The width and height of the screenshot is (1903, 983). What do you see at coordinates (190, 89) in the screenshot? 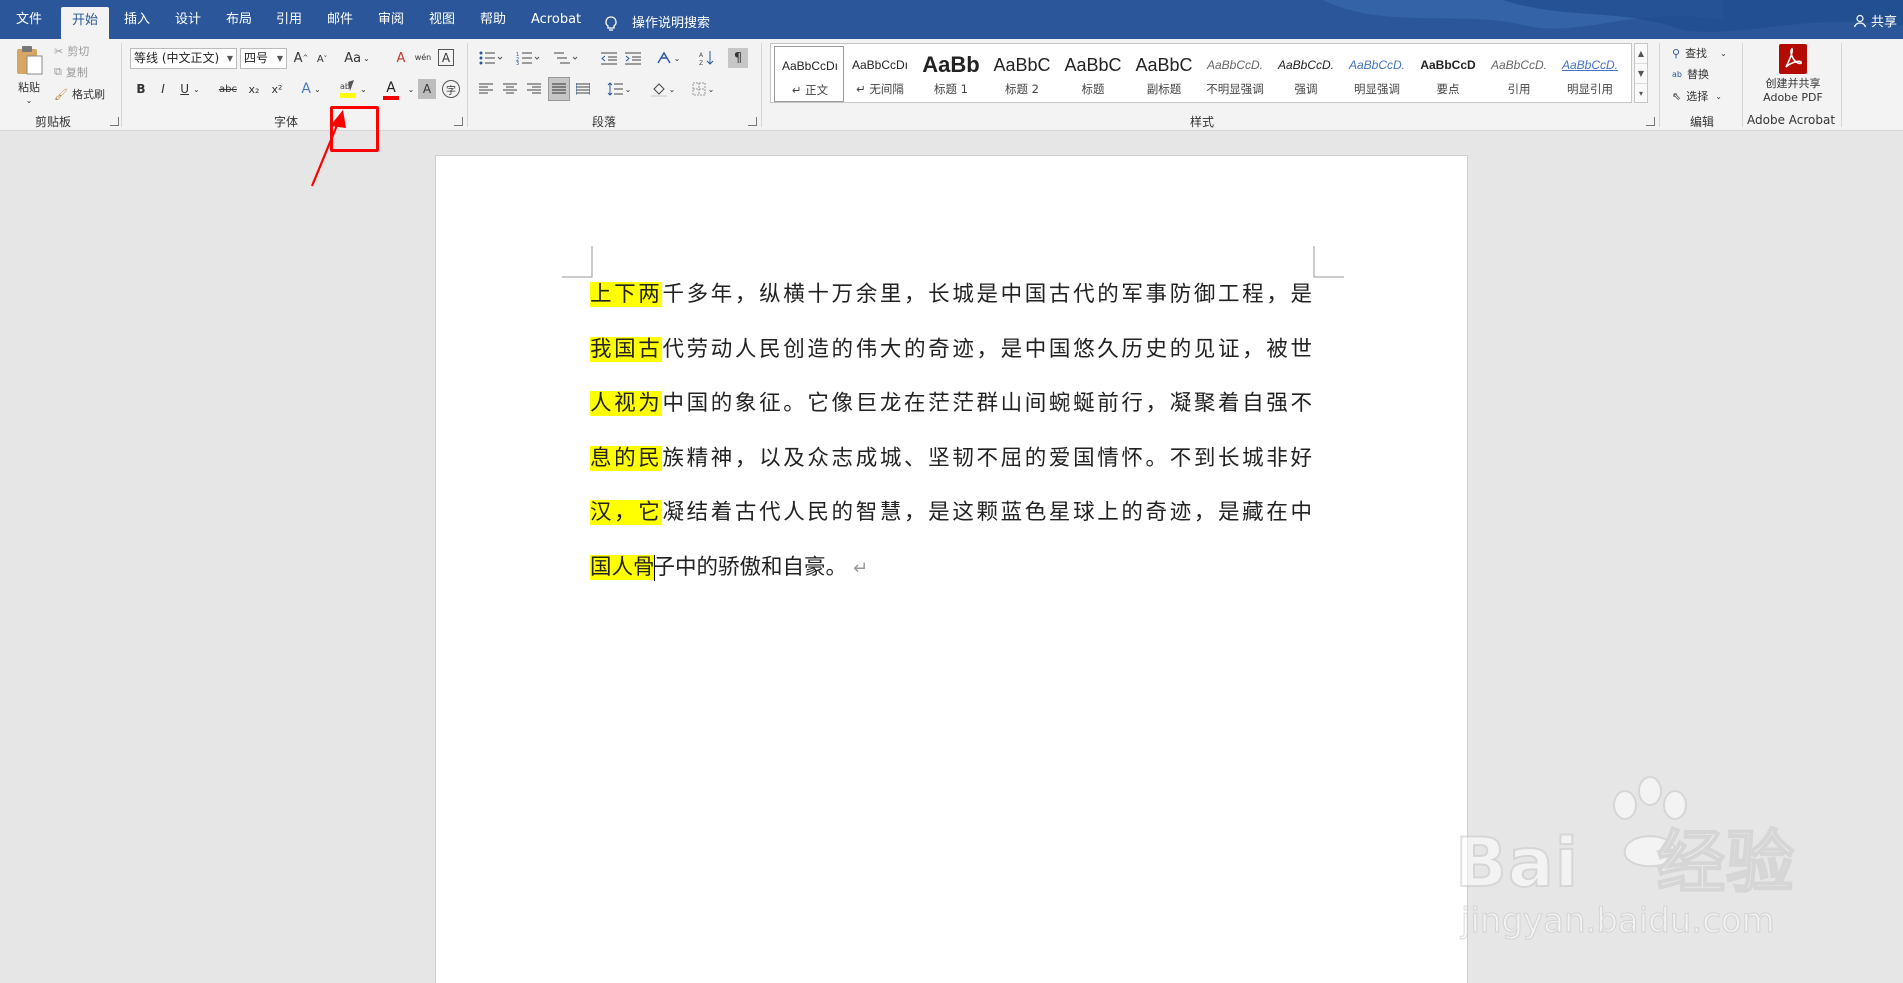
I see `underline-button: U ⌄` at bounding box center [190, 89].